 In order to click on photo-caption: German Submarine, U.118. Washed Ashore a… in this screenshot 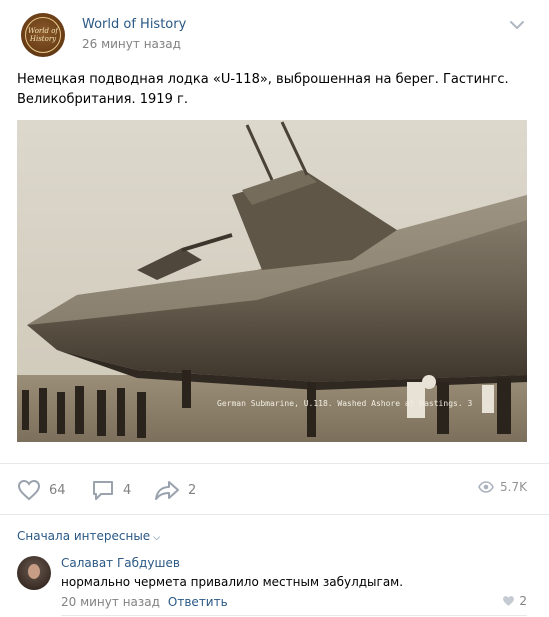, I will do `click(344, 403)`.